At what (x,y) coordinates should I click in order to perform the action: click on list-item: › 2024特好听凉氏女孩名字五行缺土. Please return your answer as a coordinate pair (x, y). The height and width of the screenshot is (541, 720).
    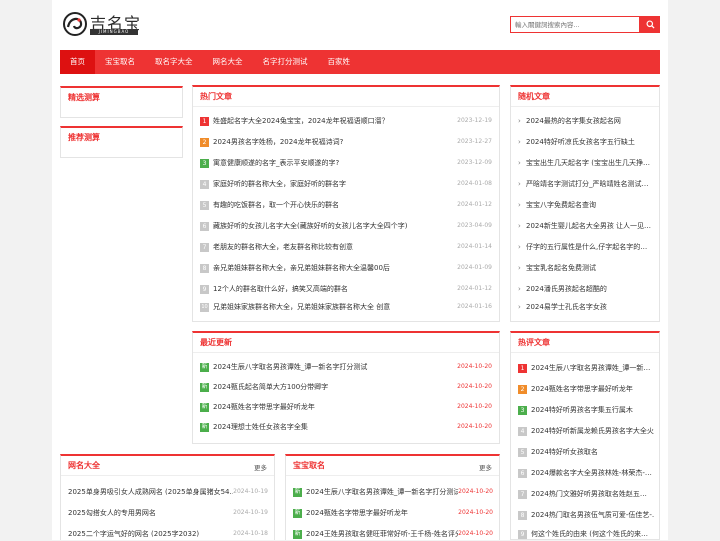
    Looking at the image, I should click on (586, 142).